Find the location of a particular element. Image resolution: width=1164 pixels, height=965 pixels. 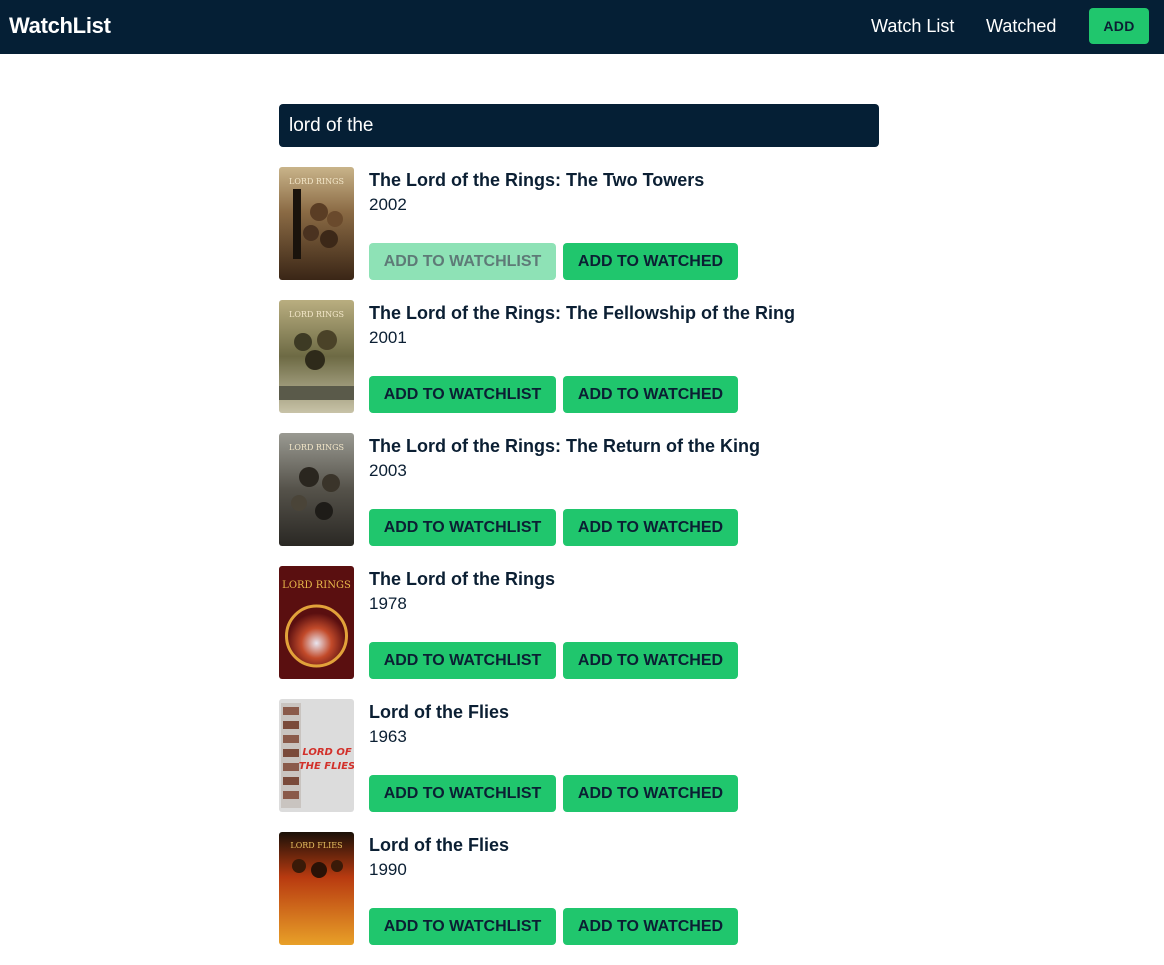

svg-text: LORD OF is located at coordinates (327, 752).